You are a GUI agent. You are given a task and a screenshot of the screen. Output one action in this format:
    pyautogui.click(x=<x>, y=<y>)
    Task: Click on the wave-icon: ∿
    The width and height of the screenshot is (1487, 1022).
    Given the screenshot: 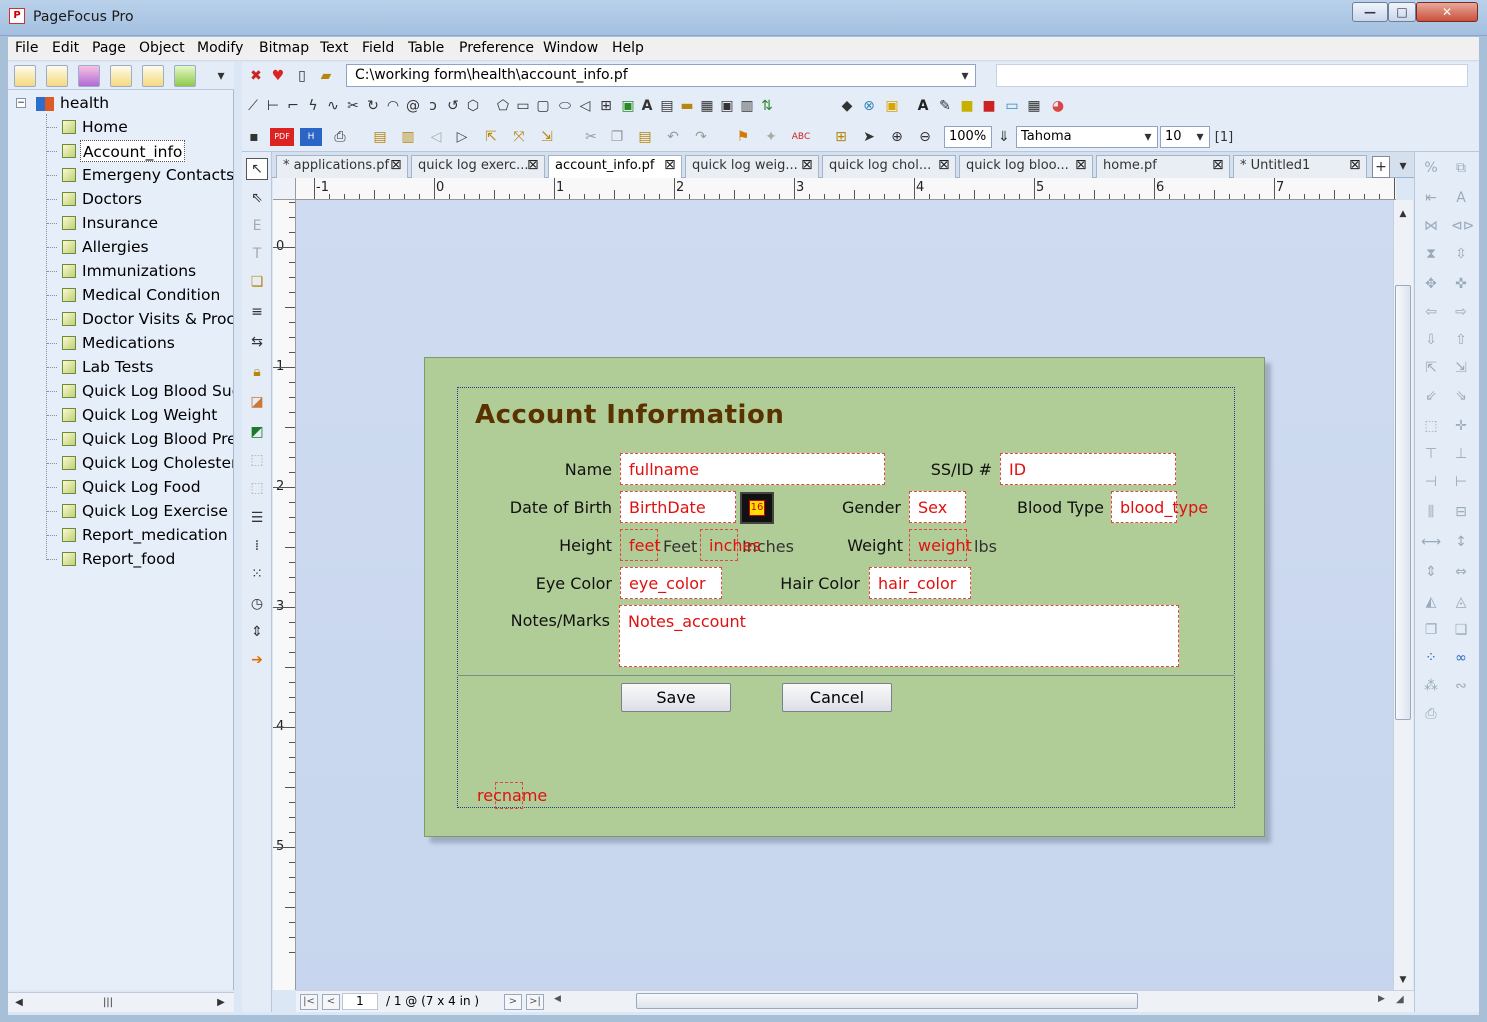 What is the action you would take?
    pyautogui.click(x=333, y=106)
    